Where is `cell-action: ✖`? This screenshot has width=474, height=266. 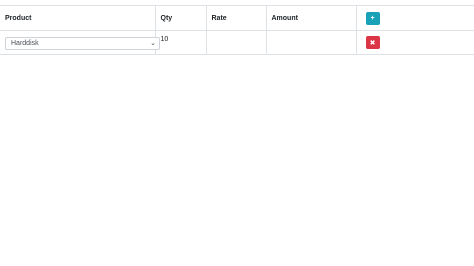 cell-action: ✖ is located at coordinates (415, 42).